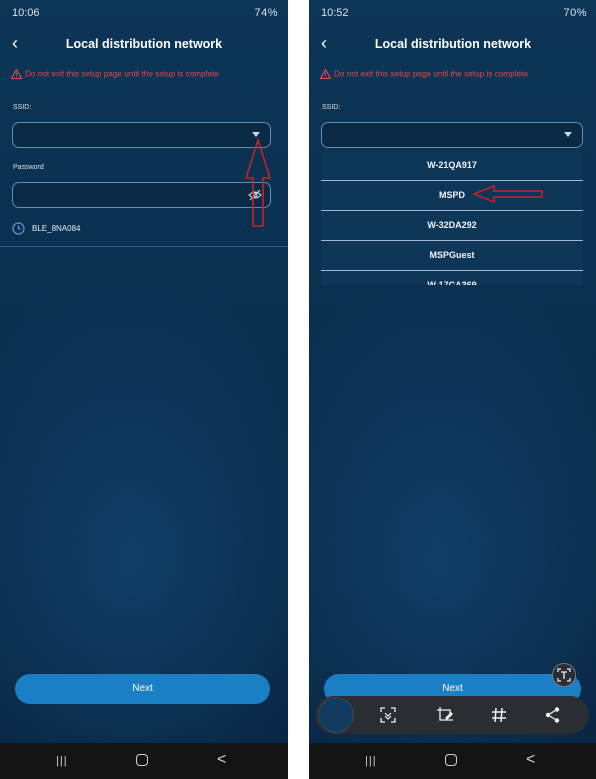 This screenshot has height=779, width=596. Describe the element at coordinates (452, 256) in the screenshot. I see `ssid-option: MSPGuest` at that location.